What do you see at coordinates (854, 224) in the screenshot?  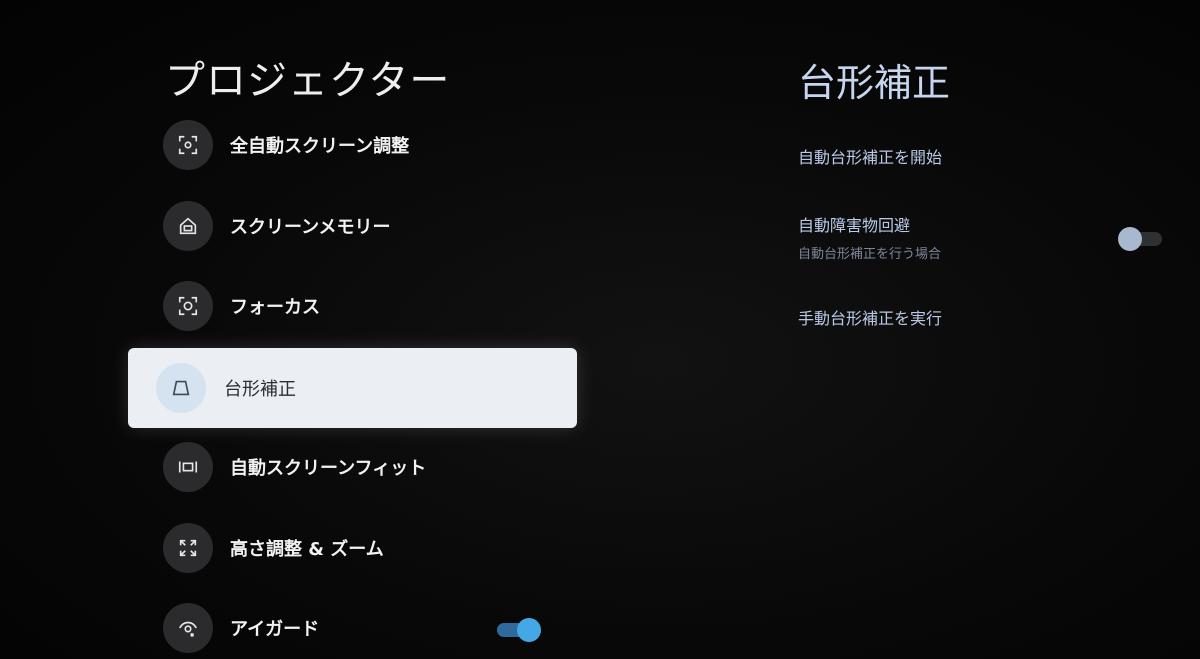 I see `auto-obstacle-avoidance-option: 自動障害物回避` at bounding box center [854, 224].